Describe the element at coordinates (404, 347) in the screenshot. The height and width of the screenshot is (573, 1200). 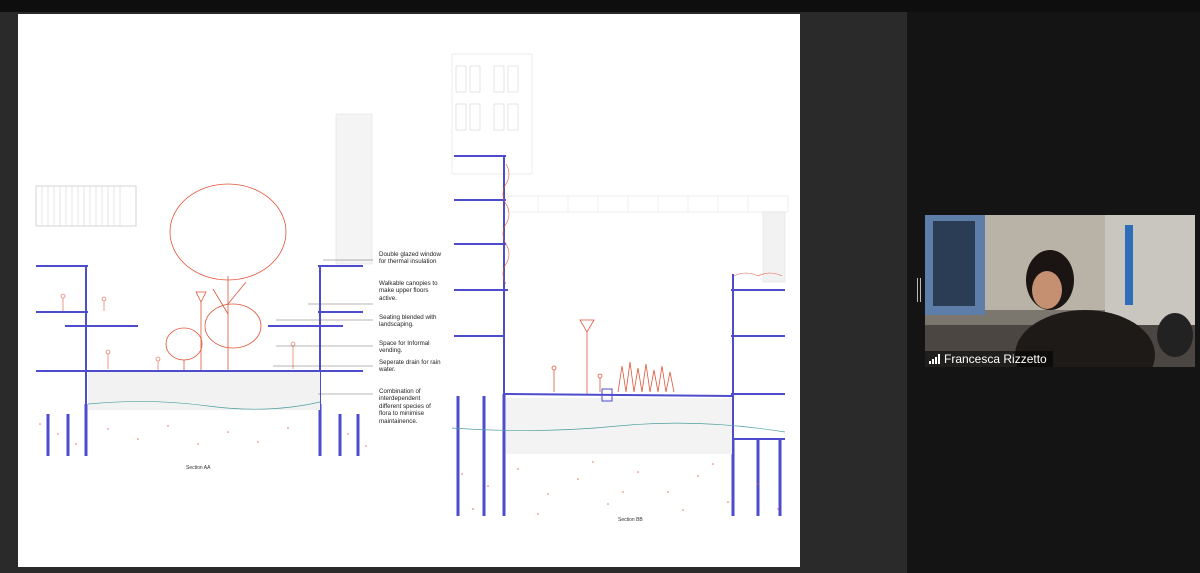
I see `annotation-informal-vending: Space for Informal vending.` at that location.